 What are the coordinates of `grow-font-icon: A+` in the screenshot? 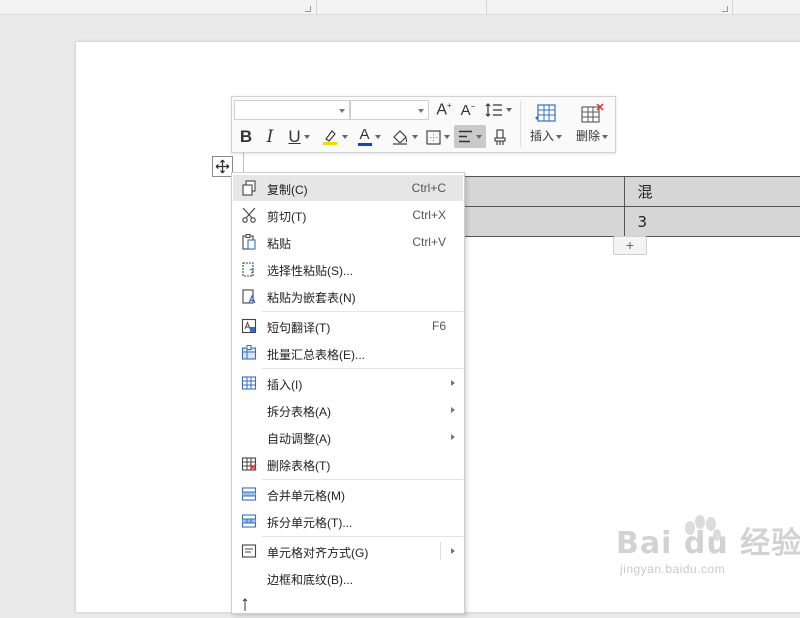 It's located at (443, 110).